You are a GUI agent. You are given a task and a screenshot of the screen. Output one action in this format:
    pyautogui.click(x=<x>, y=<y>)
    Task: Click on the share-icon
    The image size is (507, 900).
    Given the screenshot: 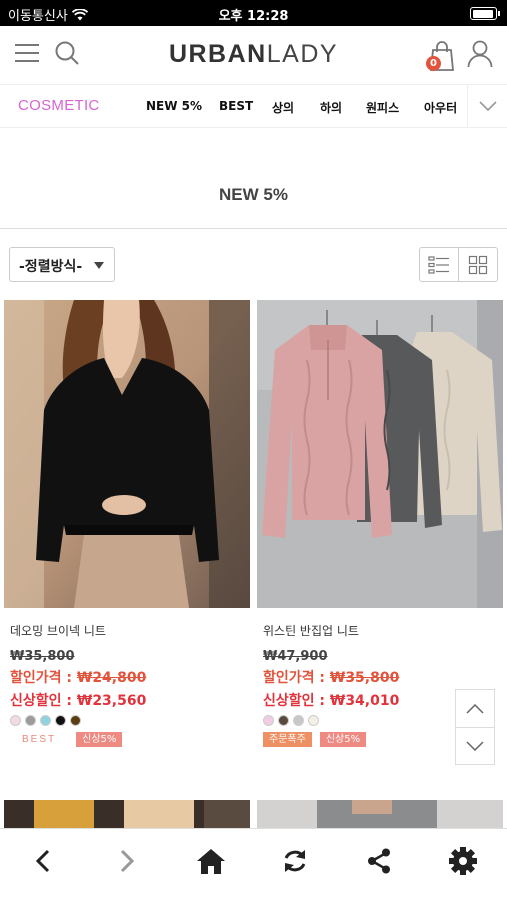 What is the action you would take?
    pyautogui.click(x=379, y=861)
    